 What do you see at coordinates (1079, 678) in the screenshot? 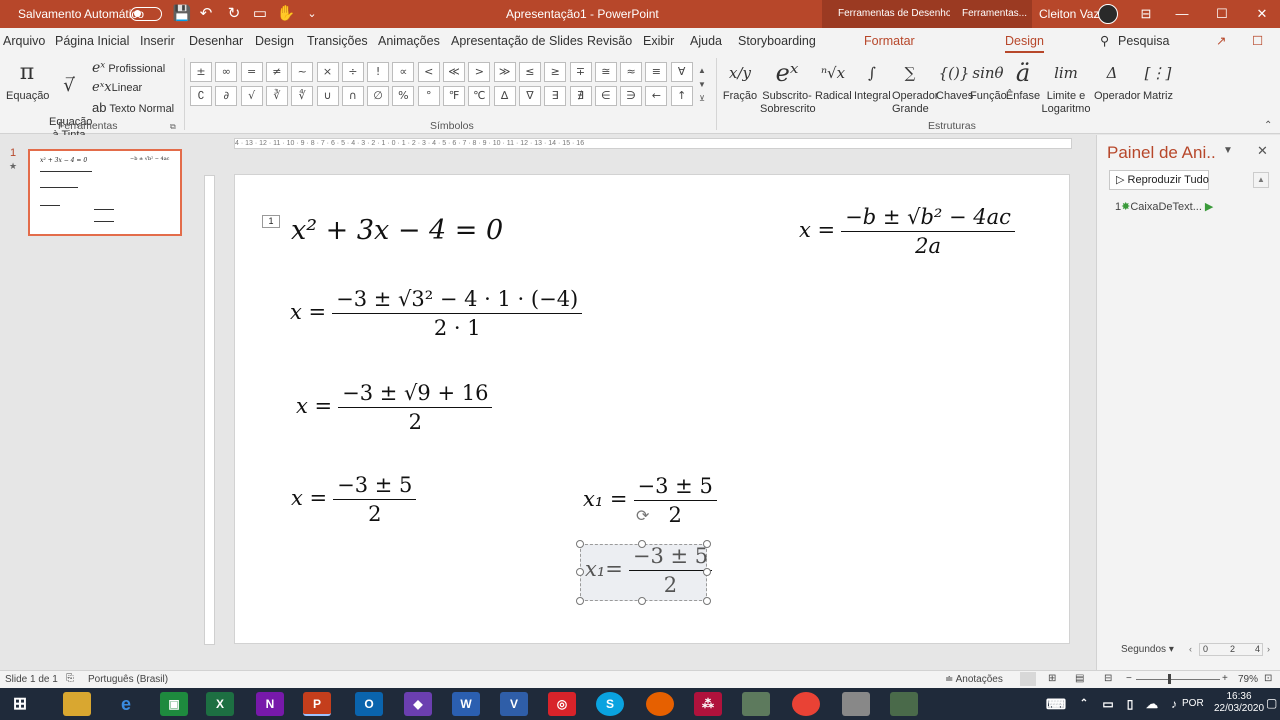
I see `reading-view-icon: ▤` at bounding box center [1079, 678].